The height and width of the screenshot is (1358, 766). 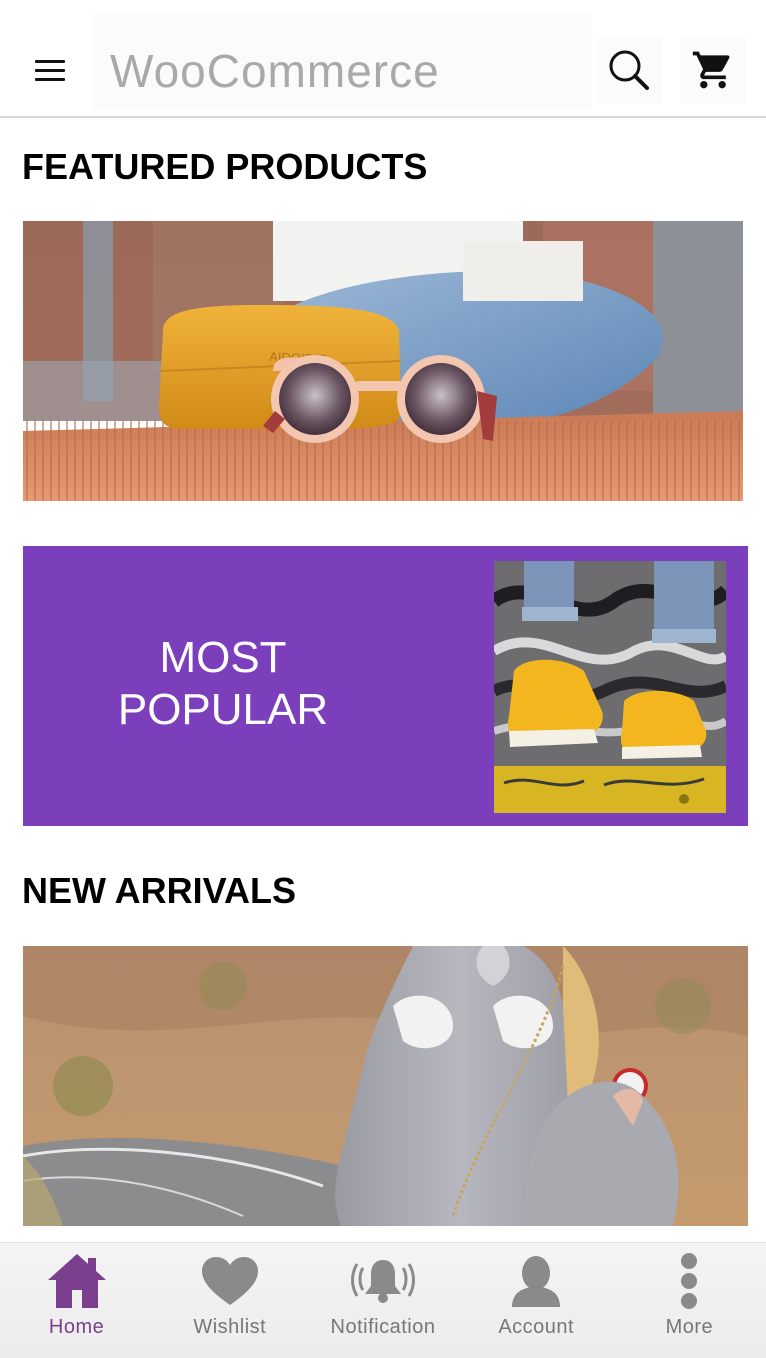 What do you see at coordinates (275, 71) in the screenshot?
I see `app-title: WooCommerce` at bounding box center [275, 71].